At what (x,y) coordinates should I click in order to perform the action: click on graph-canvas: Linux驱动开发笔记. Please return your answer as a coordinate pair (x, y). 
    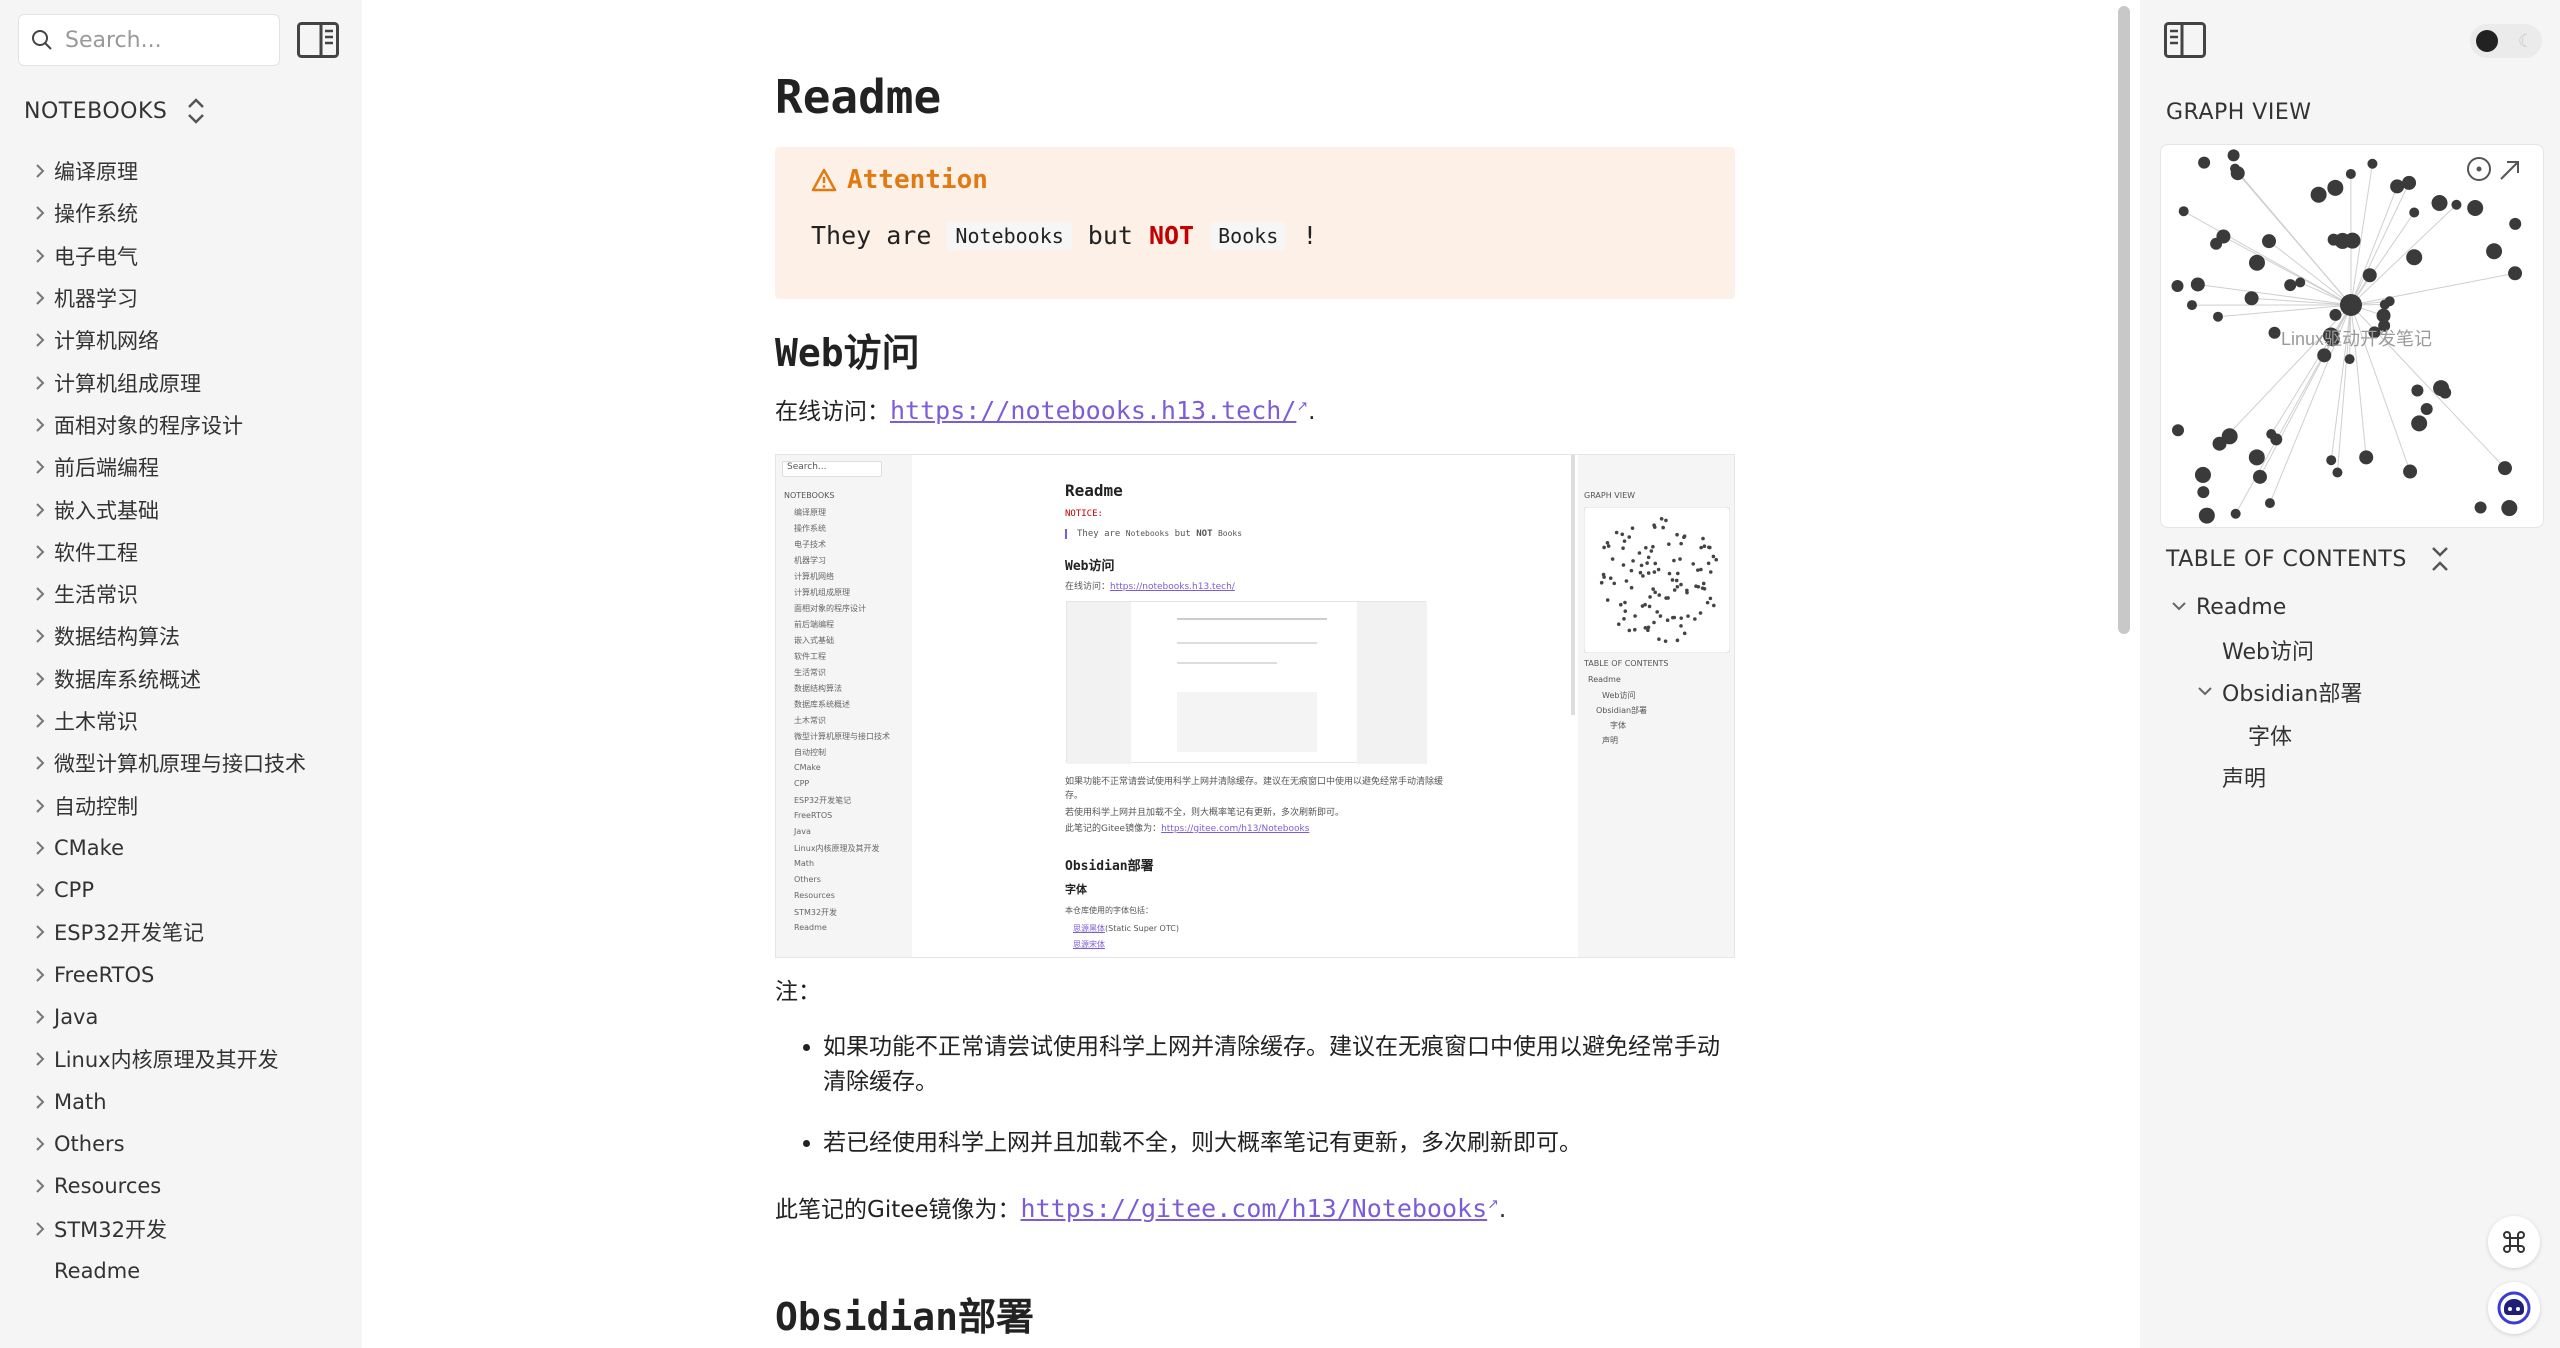
    Looking at the image, I should click on (2352, 336).